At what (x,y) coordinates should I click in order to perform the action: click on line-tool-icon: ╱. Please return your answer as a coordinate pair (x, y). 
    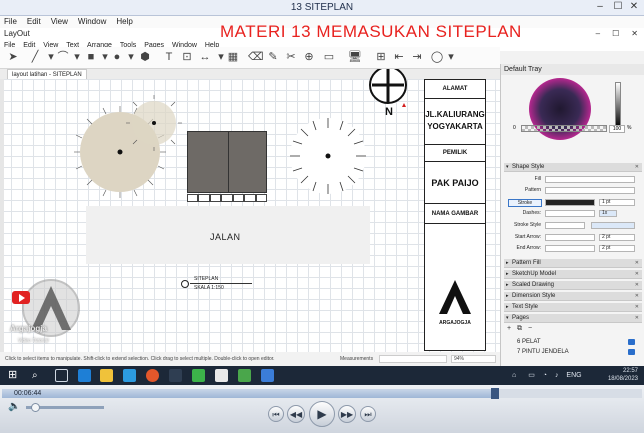
    Looking at the image, I should click on (35, 57).